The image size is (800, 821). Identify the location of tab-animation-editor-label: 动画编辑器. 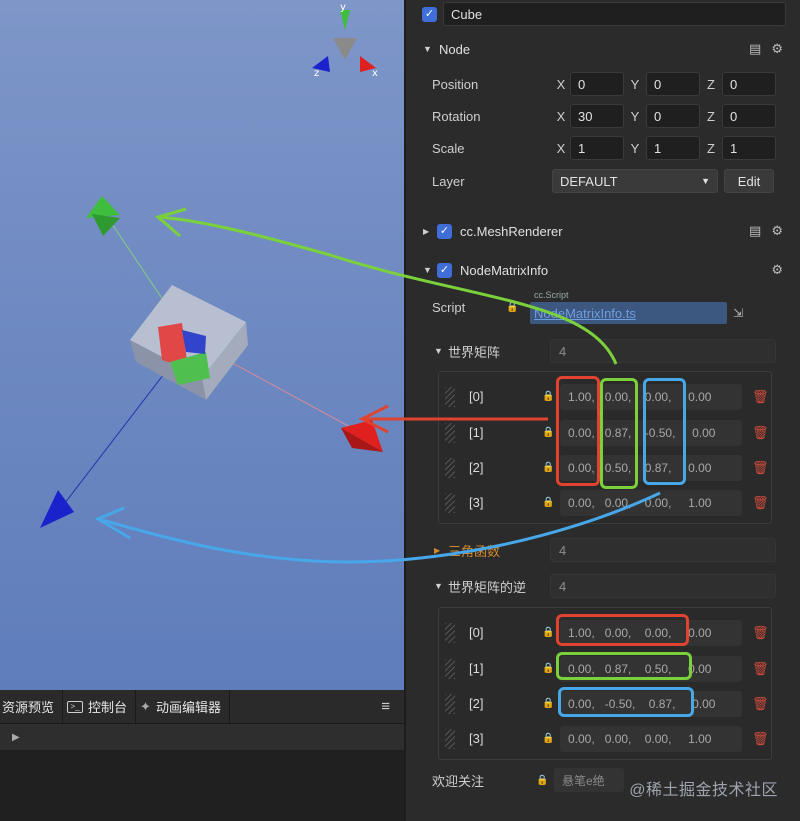
(188, 707).